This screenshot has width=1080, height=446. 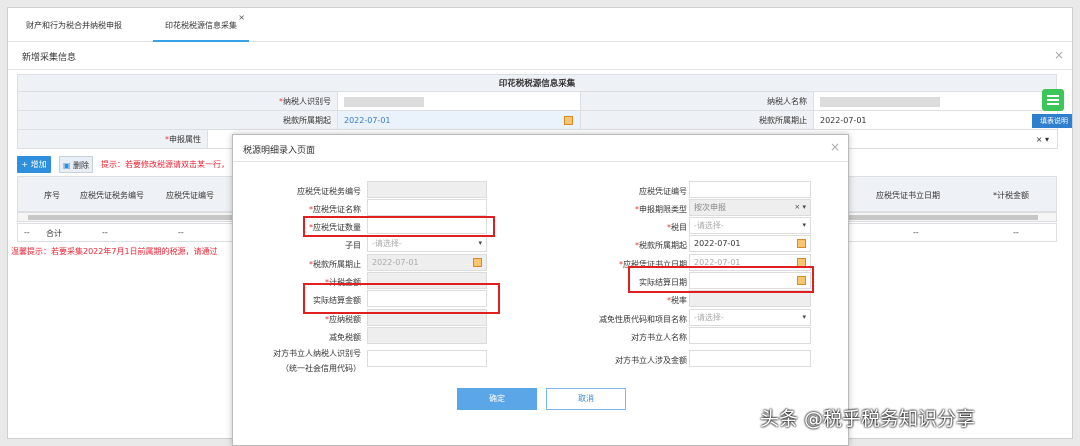 What do you see at coordinates (113, 139) in the screenshot?
I see `declare-attr-label: *申报属性` at bounding box center [113, 139].